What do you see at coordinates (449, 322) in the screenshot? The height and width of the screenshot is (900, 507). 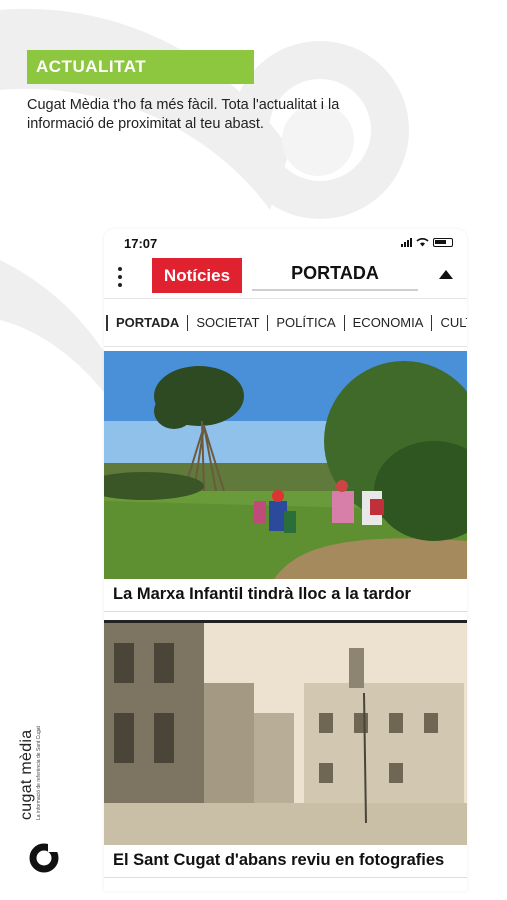 I see `tab-cultura: CULTURA` at bounding box center [449, 322].